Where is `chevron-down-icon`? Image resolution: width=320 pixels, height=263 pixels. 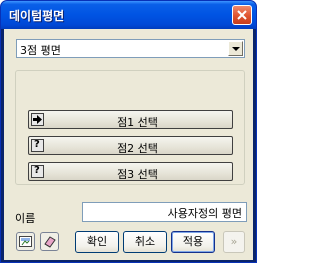 chevron-down-icon is located at coordinates (235, 48).